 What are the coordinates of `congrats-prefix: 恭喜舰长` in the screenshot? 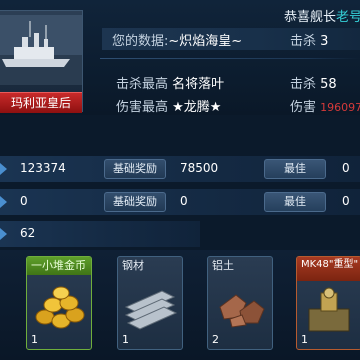 It's located at (310, 17).